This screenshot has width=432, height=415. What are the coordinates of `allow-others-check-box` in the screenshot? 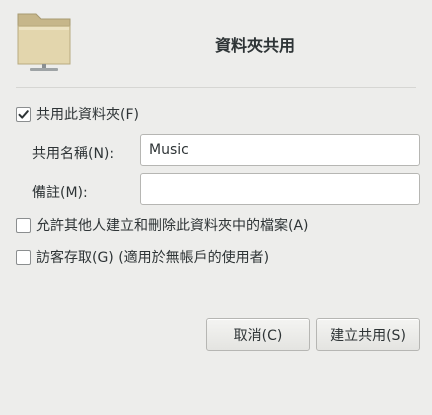 It's located at (23, 225).